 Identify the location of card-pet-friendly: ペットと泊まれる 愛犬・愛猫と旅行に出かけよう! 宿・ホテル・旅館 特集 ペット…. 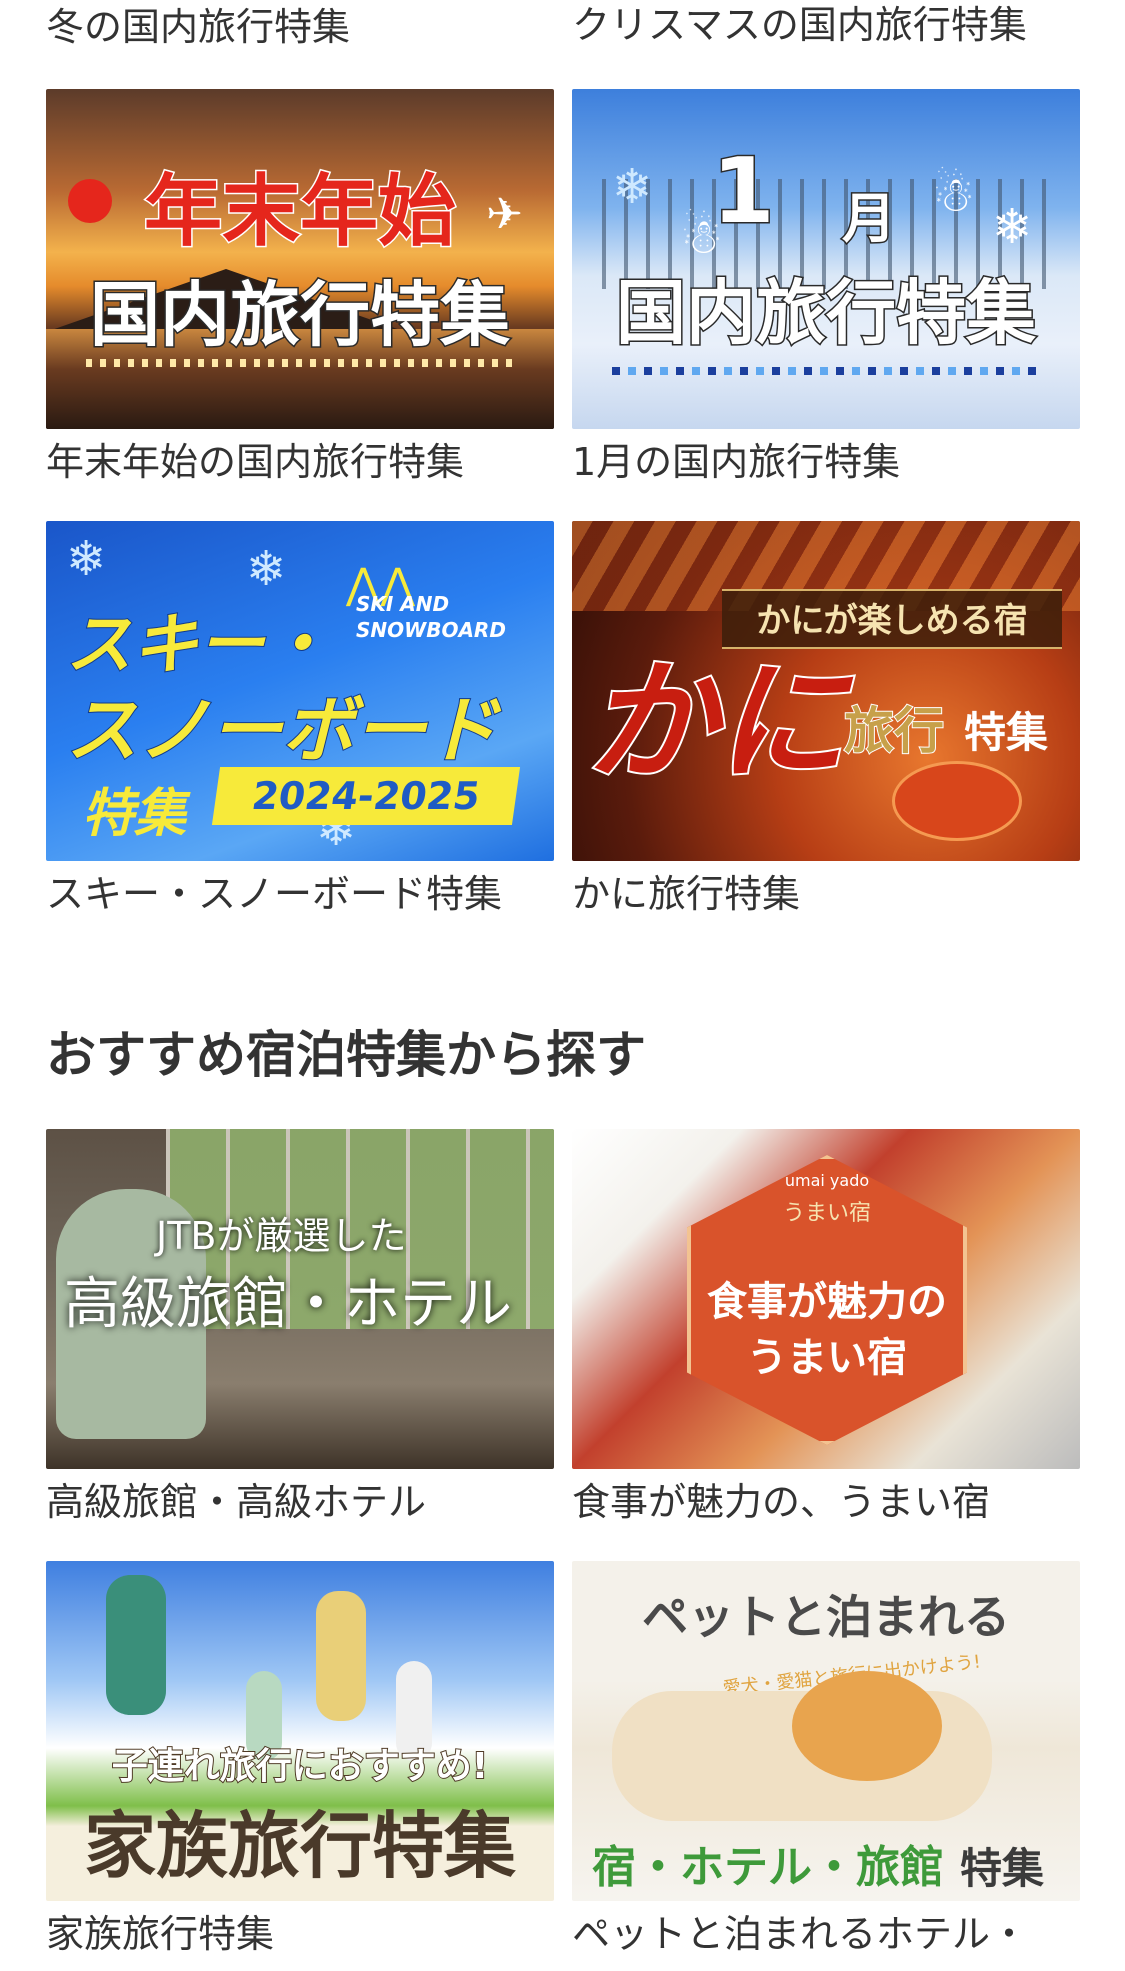
(826, 1758).